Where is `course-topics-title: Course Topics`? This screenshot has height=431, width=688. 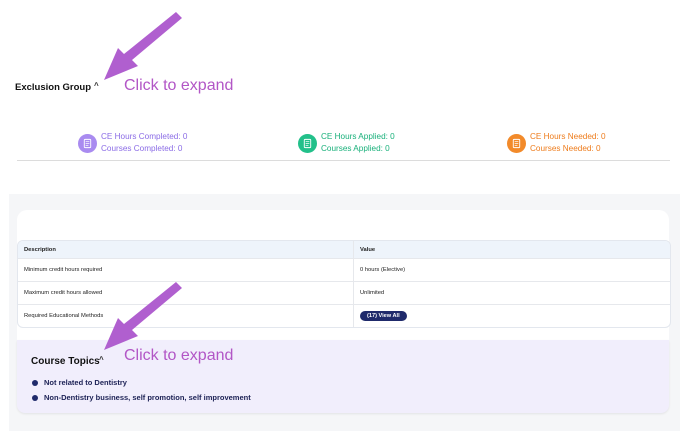
course-topics-title: Course Topics is located at coordinates (65, 361).